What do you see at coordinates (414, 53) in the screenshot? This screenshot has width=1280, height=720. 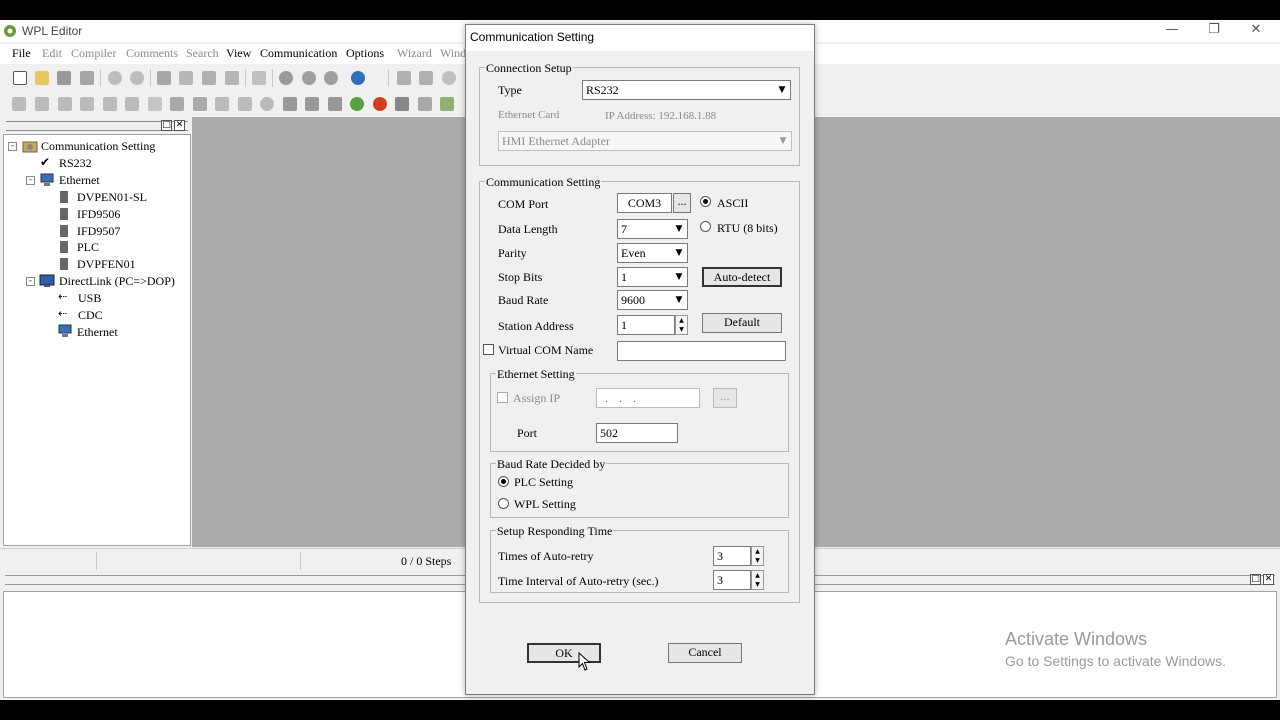 I see `menu-wizard: Wizard` at bounding box center [414, 53].